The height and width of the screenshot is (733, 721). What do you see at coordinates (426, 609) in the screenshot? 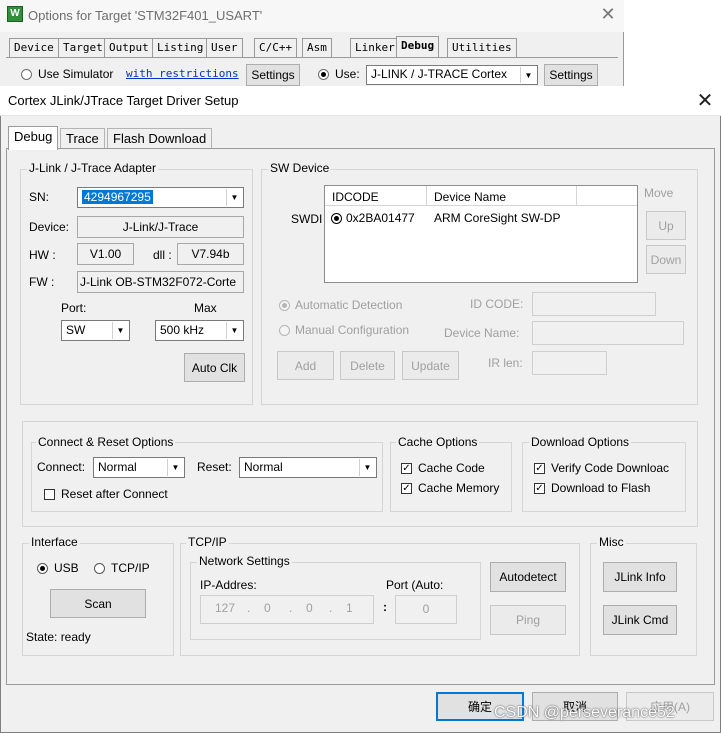
I see `port-field: 0` at bounding box center [426, 609].